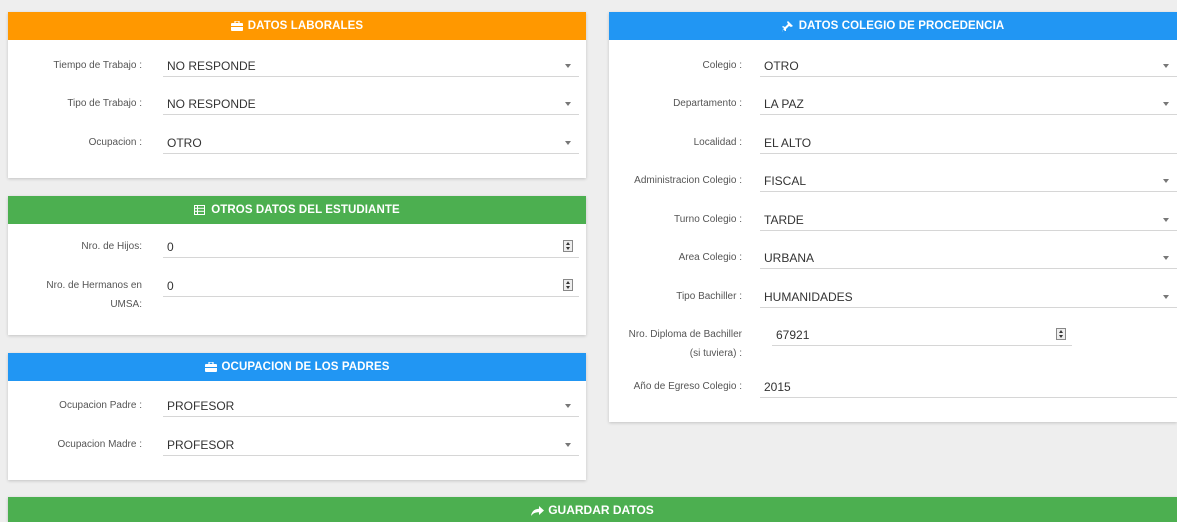 This screenshot has height=522, width=1177. What do you see at coordinates (688, 180) in the screenshot?
I see `administracion-label: Administracion Colegio :` at bounding box center [688, 180].